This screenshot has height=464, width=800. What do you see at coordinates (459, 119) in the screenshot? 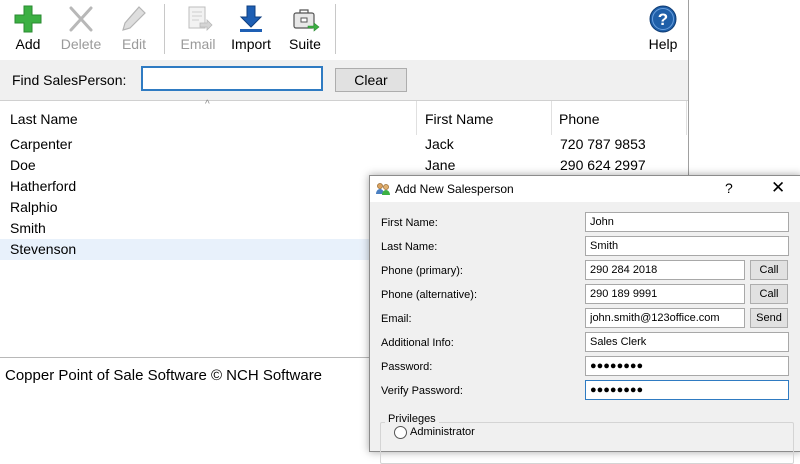
I see `column-header-first-name: First Name` at bounding box center [459, 119].